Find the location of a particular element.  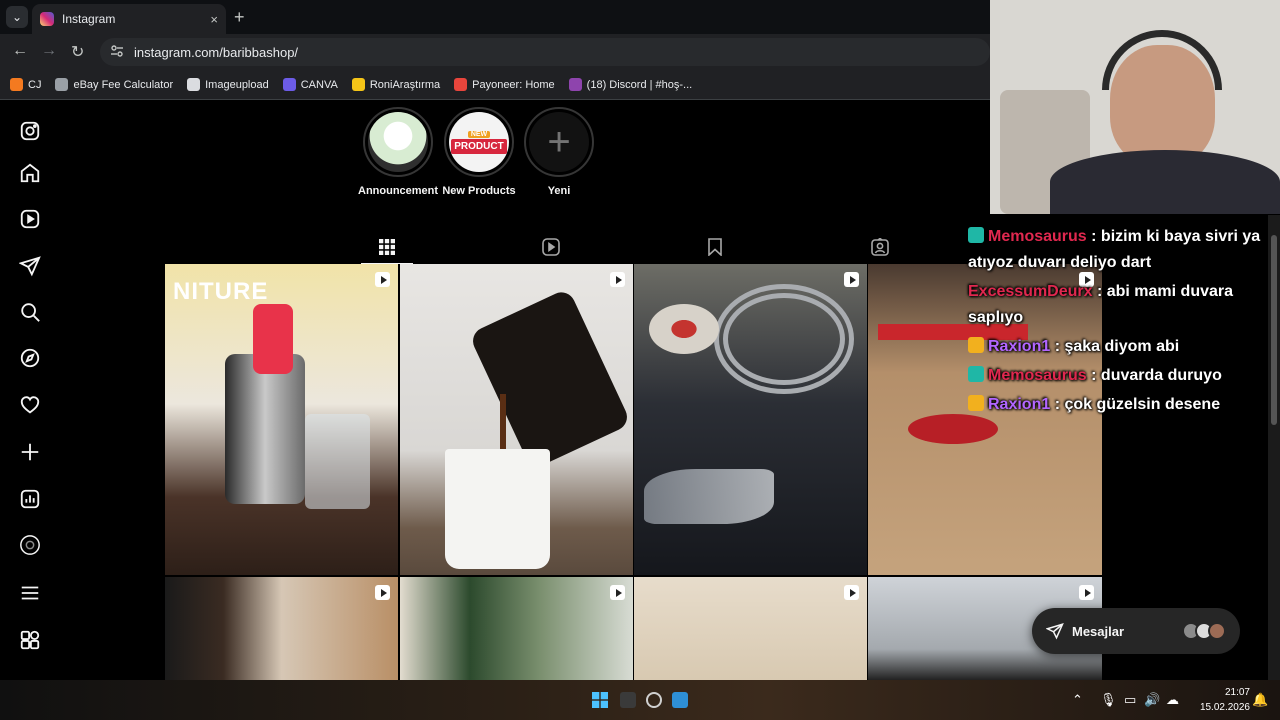

highlight-ring: NEW PRODUCT is located at coordinates (479, 142).